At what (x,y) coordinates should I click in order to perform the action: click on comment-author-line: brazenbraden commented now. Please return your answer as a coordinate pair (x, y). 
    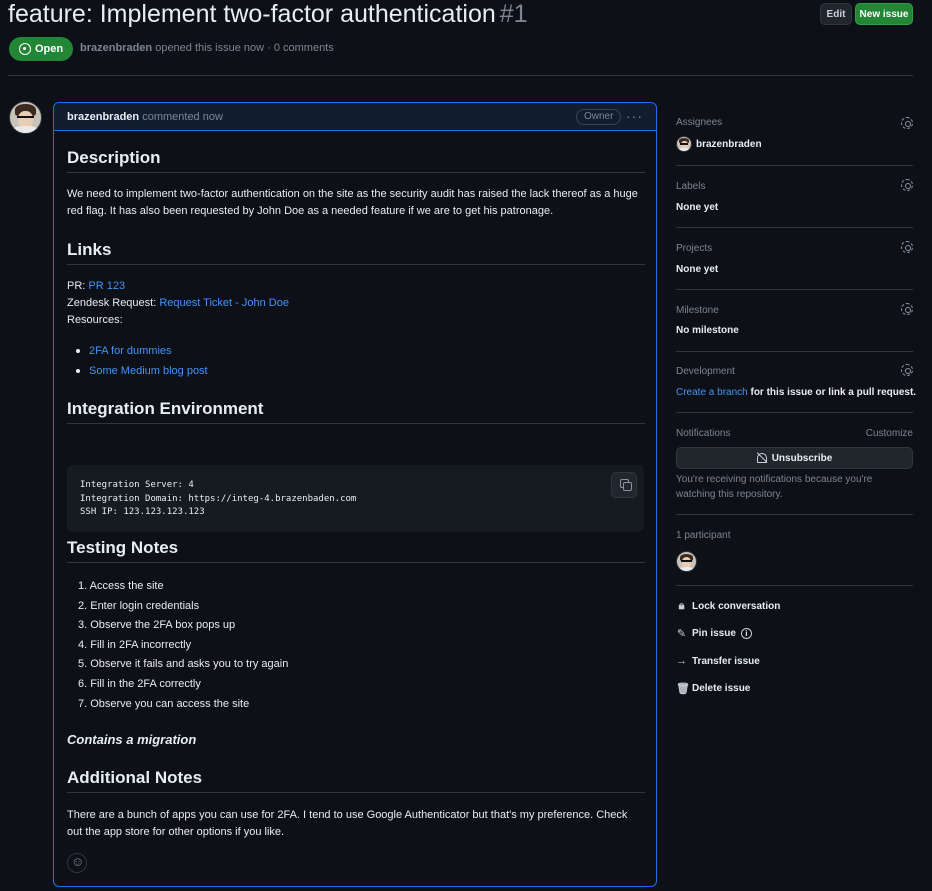
    Looking at the image, I should click on (145, 117).